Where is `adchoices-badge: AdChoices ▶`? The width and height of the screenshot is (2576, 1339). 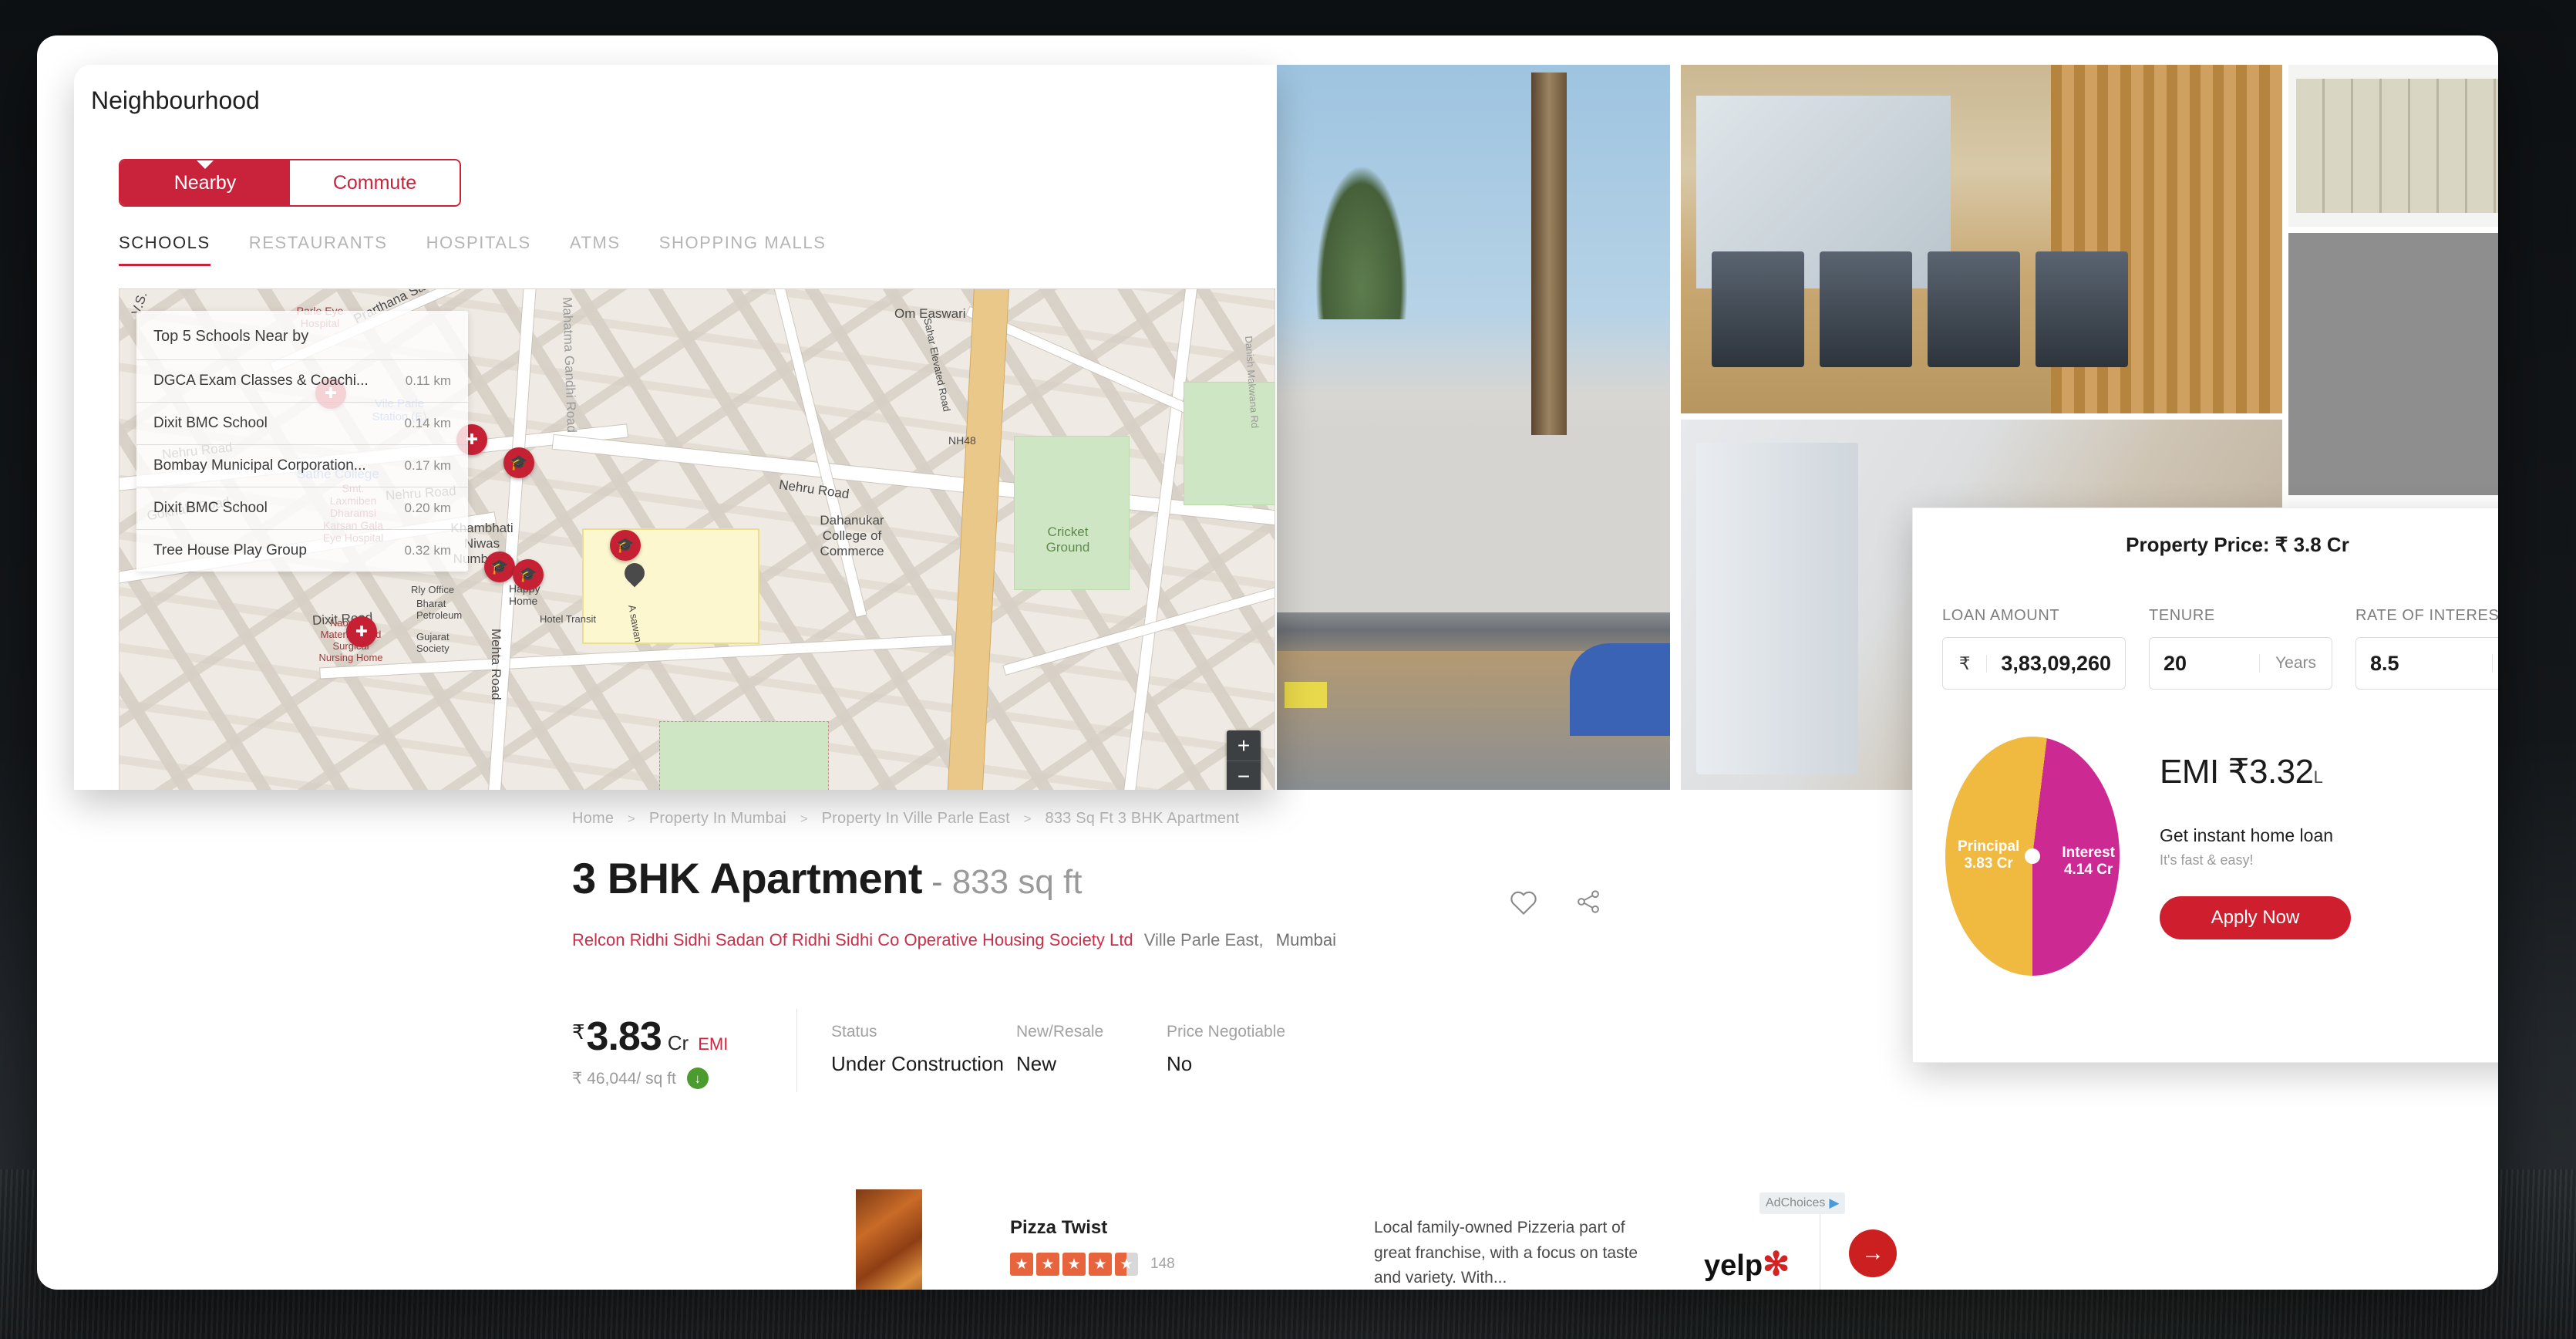 adchoices-badge: AdChoices ▶ is located at coordinates (1803, 1203).